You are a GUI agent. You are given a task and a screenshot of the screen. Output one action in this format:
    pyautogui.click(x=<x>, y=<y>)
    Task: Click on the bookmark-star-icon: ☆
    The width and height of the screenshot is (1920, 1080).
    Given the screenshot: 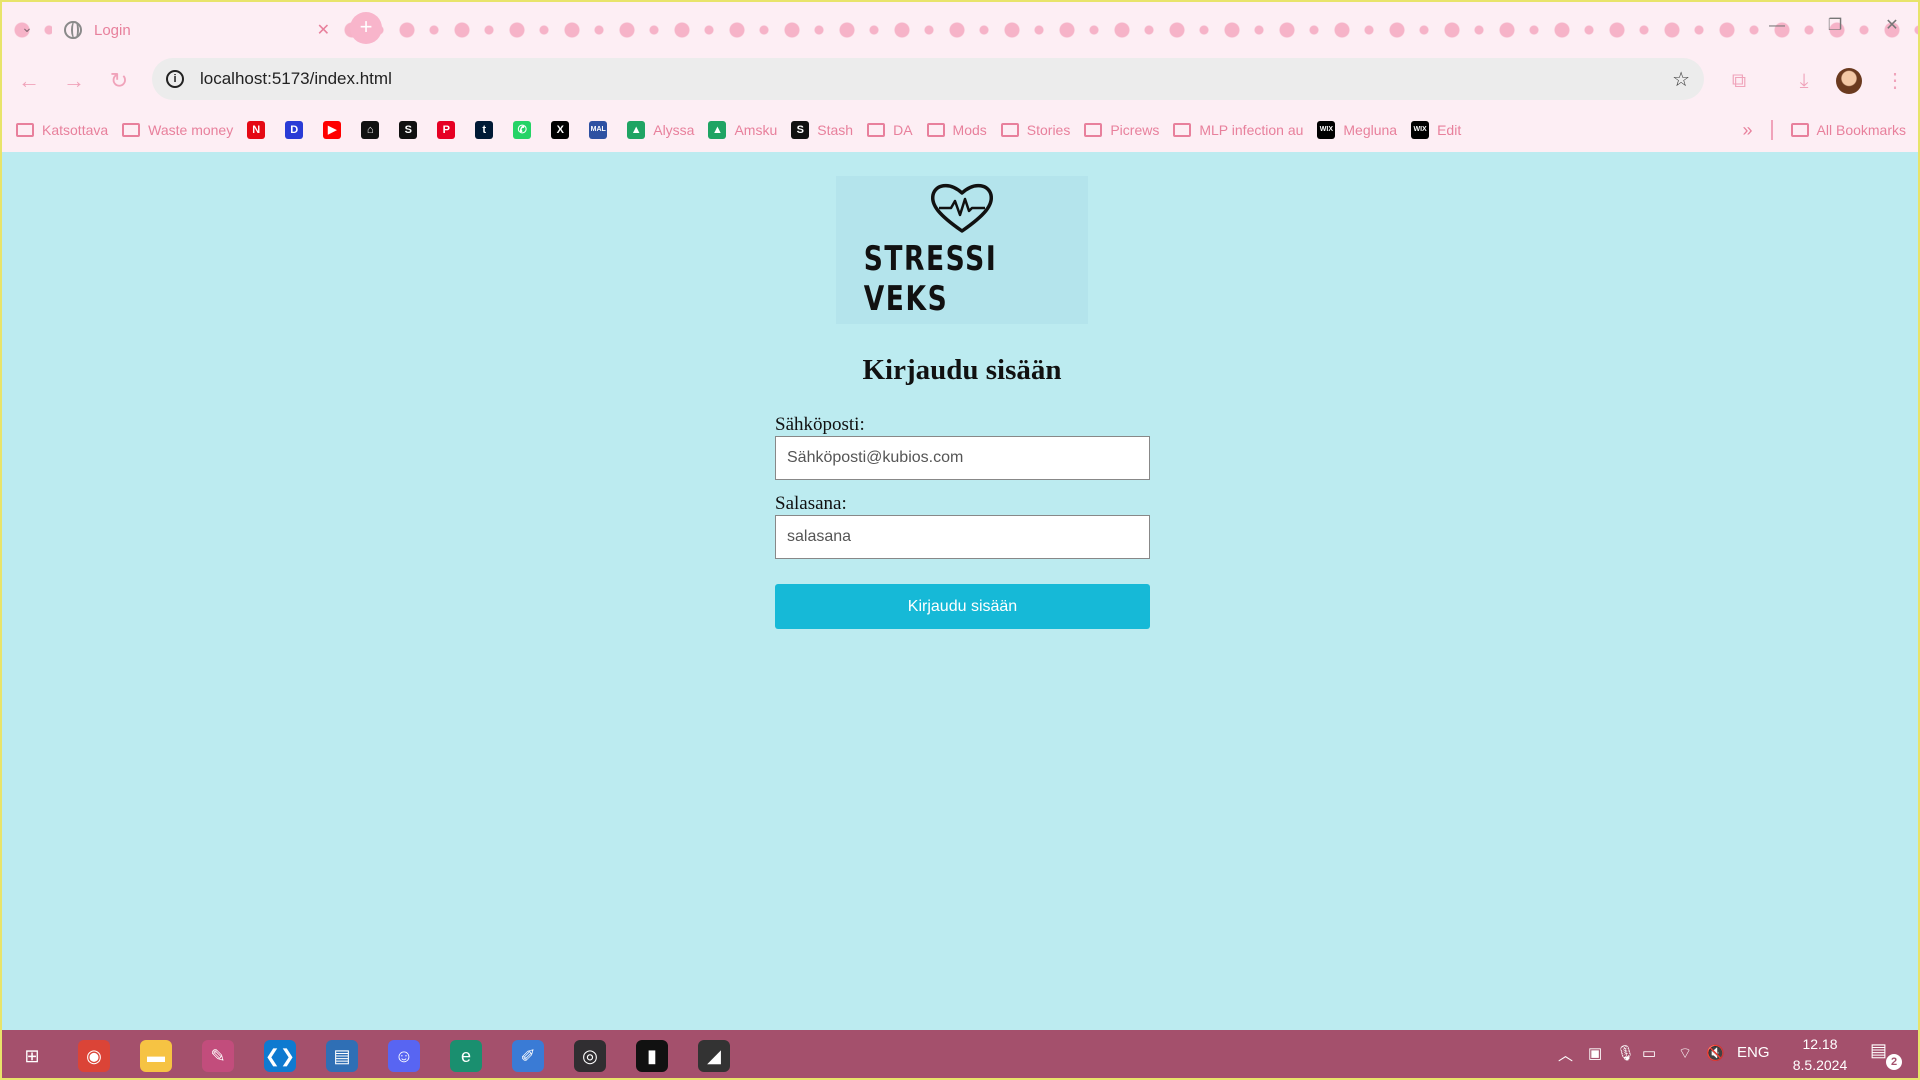 What is the action you would take?
    pyautogui.click(x=1681, y=79)
    